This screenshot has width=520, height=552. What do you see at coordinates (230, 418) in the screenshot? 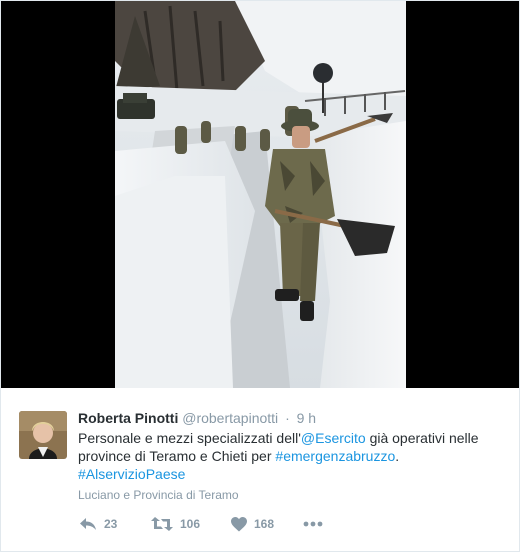
I see `author-handle: @robertapinotti` at bounding box center [230, 418].